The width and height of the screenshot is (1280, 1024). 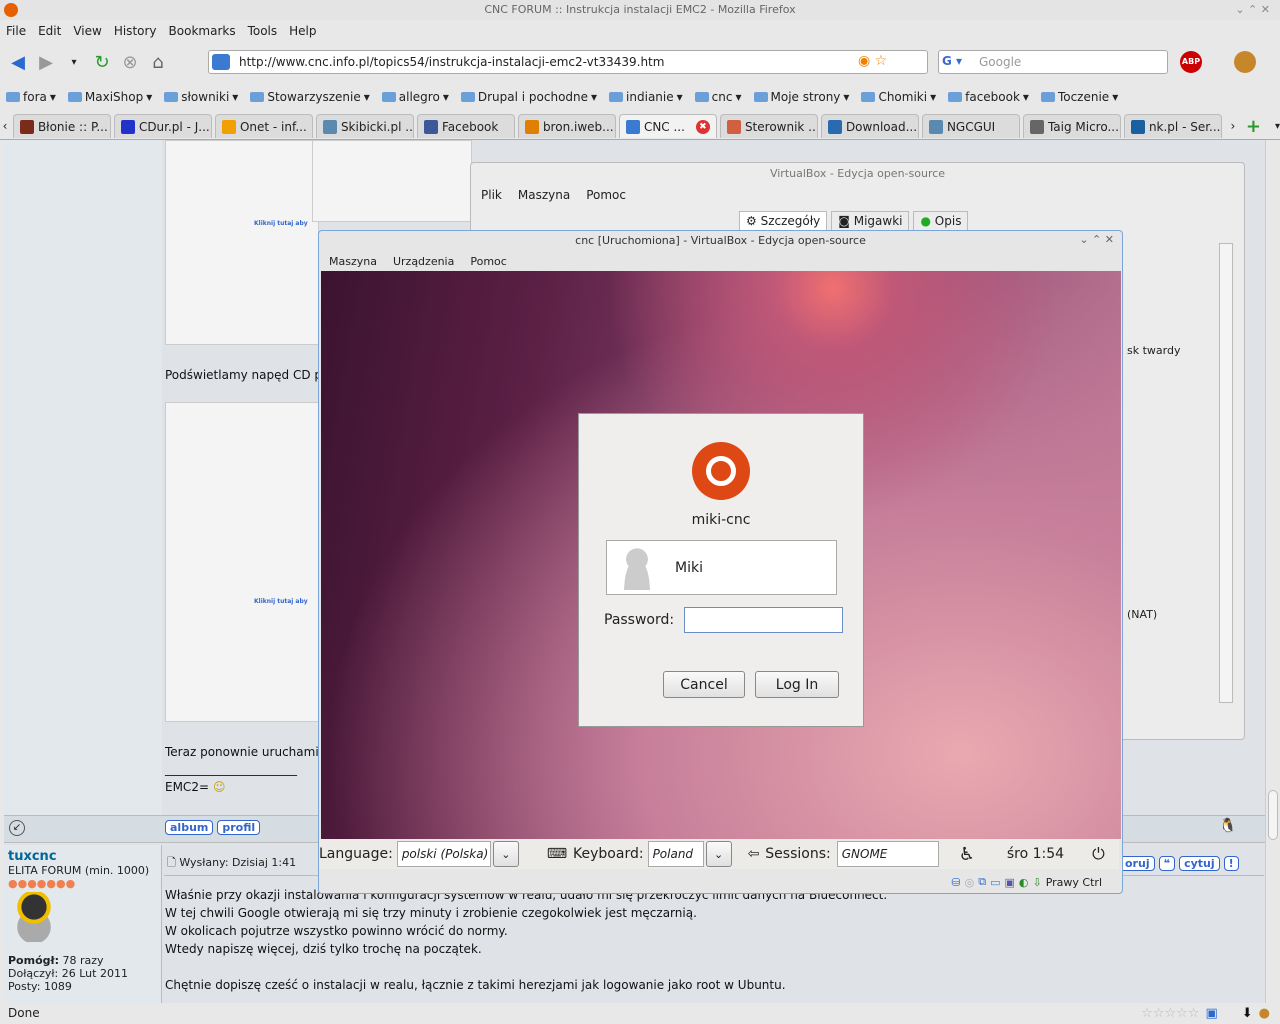 What do you see at coordinates (1264, 1013) in the screenshot?
I see `greasemonkey-status-icon: ●` at bounding box center [1264, 1013].